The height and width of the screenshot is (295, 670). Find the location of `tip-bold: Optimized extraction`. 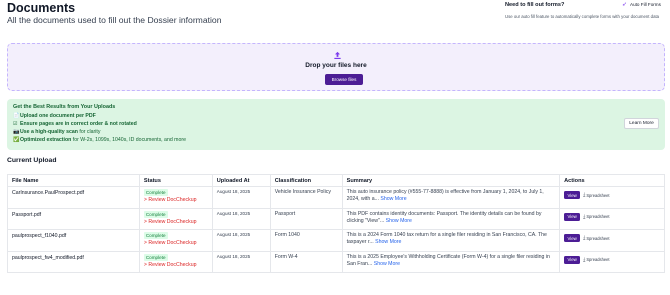

tip-bold: Optimized extraction is located at coordinates (46, 140).